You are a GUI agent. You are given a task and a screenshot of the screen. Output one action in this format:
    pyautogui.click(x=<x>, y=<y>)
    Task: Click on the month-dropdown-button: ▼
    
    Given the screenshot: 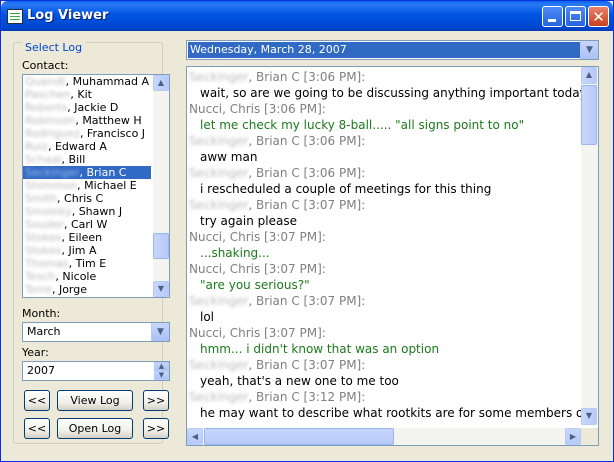 What is the action you would take?
    pyautogui.click(x=160, y=332)
    